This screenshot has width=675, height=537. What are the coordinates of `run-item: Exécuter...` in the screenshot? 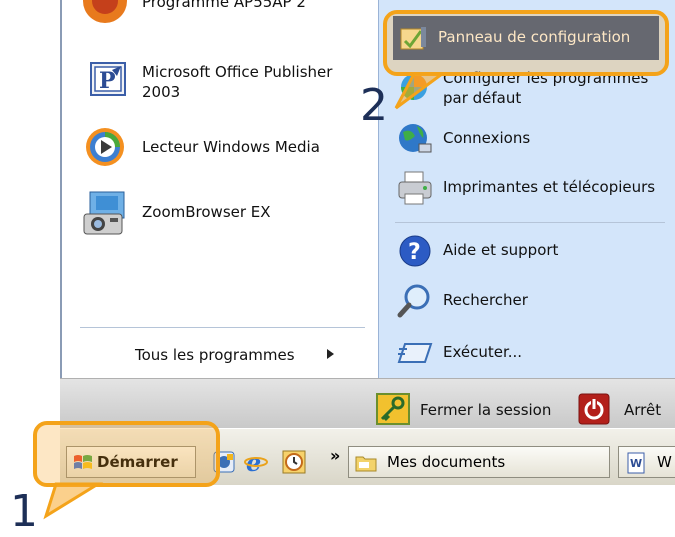 It's located at (530, 353).